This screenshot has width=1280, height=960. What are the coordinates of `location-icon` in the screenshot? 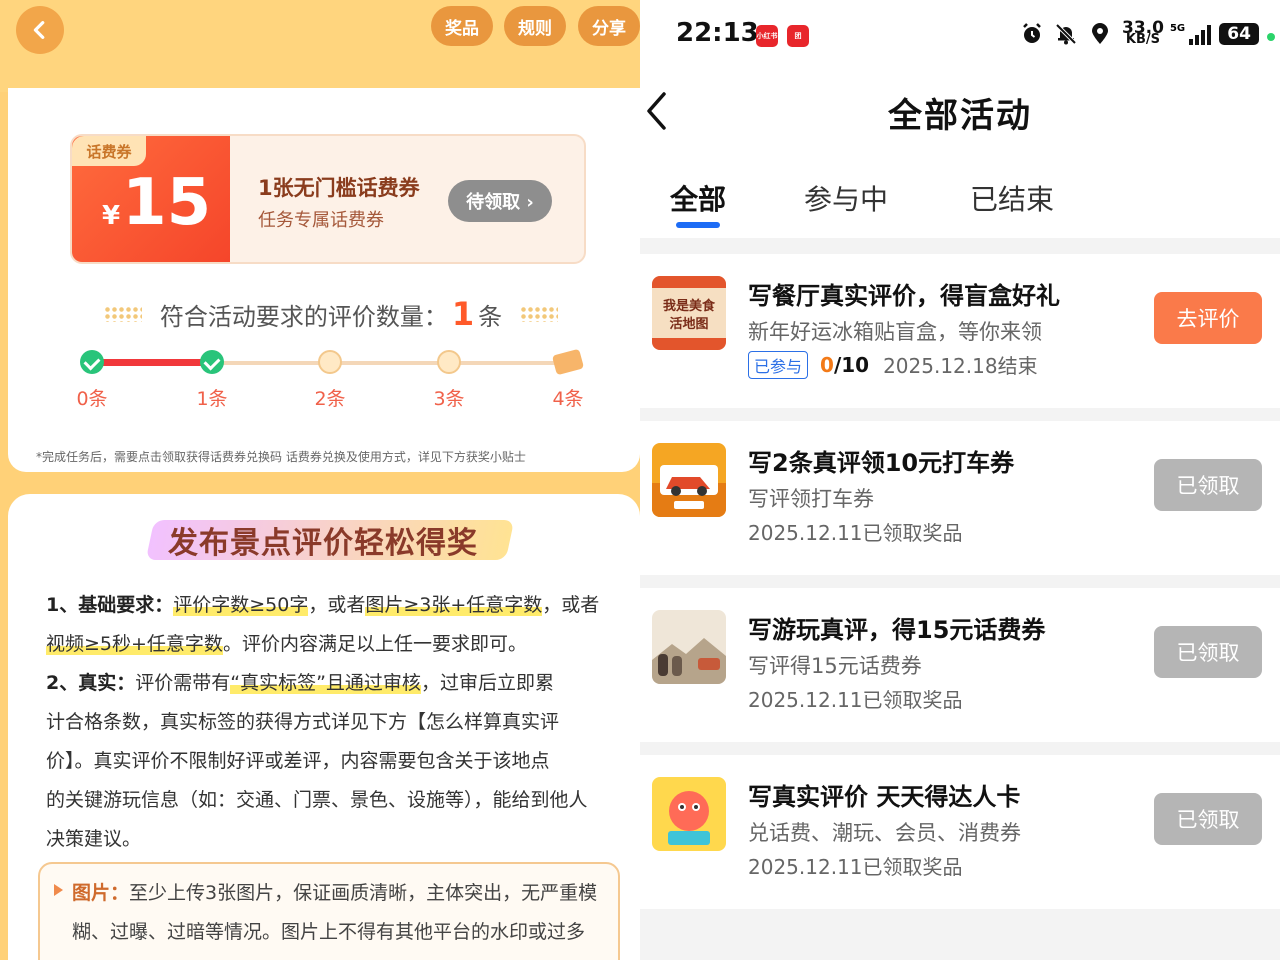 It's located at (1100, 33).